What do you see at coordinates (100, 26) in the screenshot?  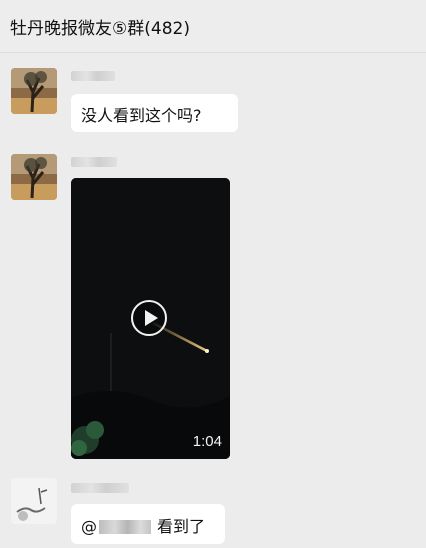 I see `chat-title: 牡丹晚报微友⑤群(482)` at bounding box center [100, 26].